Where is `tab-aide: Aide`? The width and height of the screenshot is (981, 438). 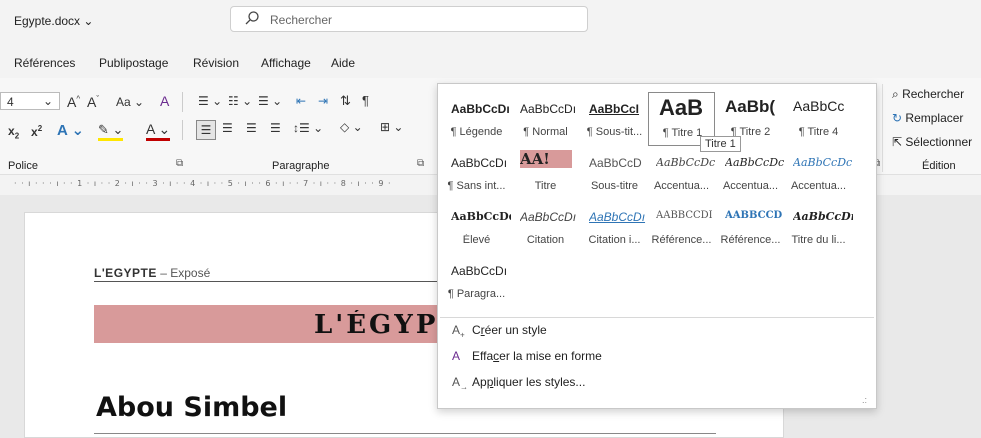 tab-aide: Aide is located at coordinates (343, 63).